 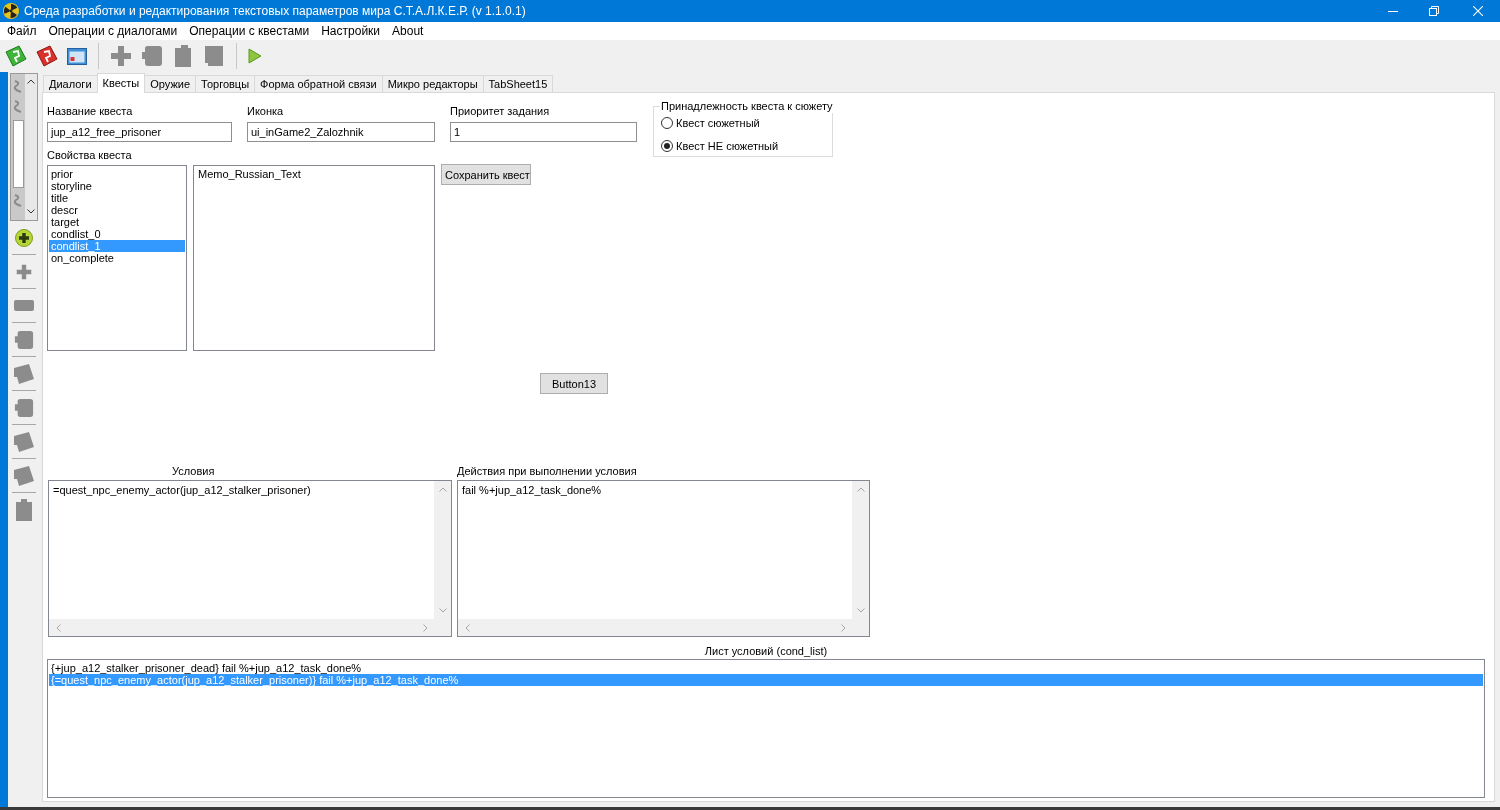 What do you see at coordinates (351, 31) in the screenshot?
I see `menu-item: Настройки` at bounding box center [351, 31].